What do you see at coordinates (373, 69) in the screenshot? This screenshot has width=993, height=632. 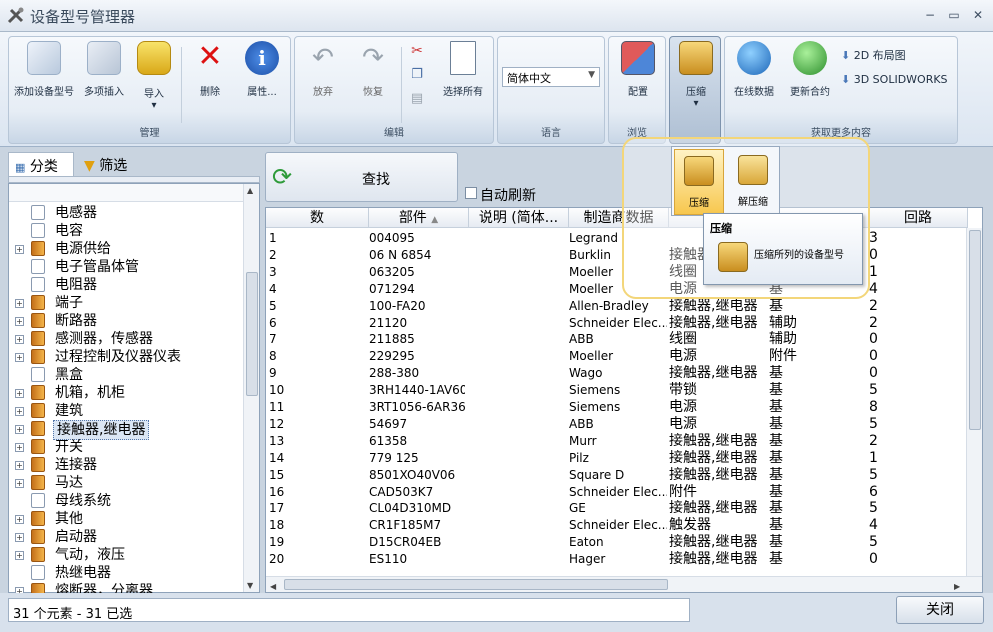 I see `redo-button: ↷ 恢复` at bounding box center [373, 69].